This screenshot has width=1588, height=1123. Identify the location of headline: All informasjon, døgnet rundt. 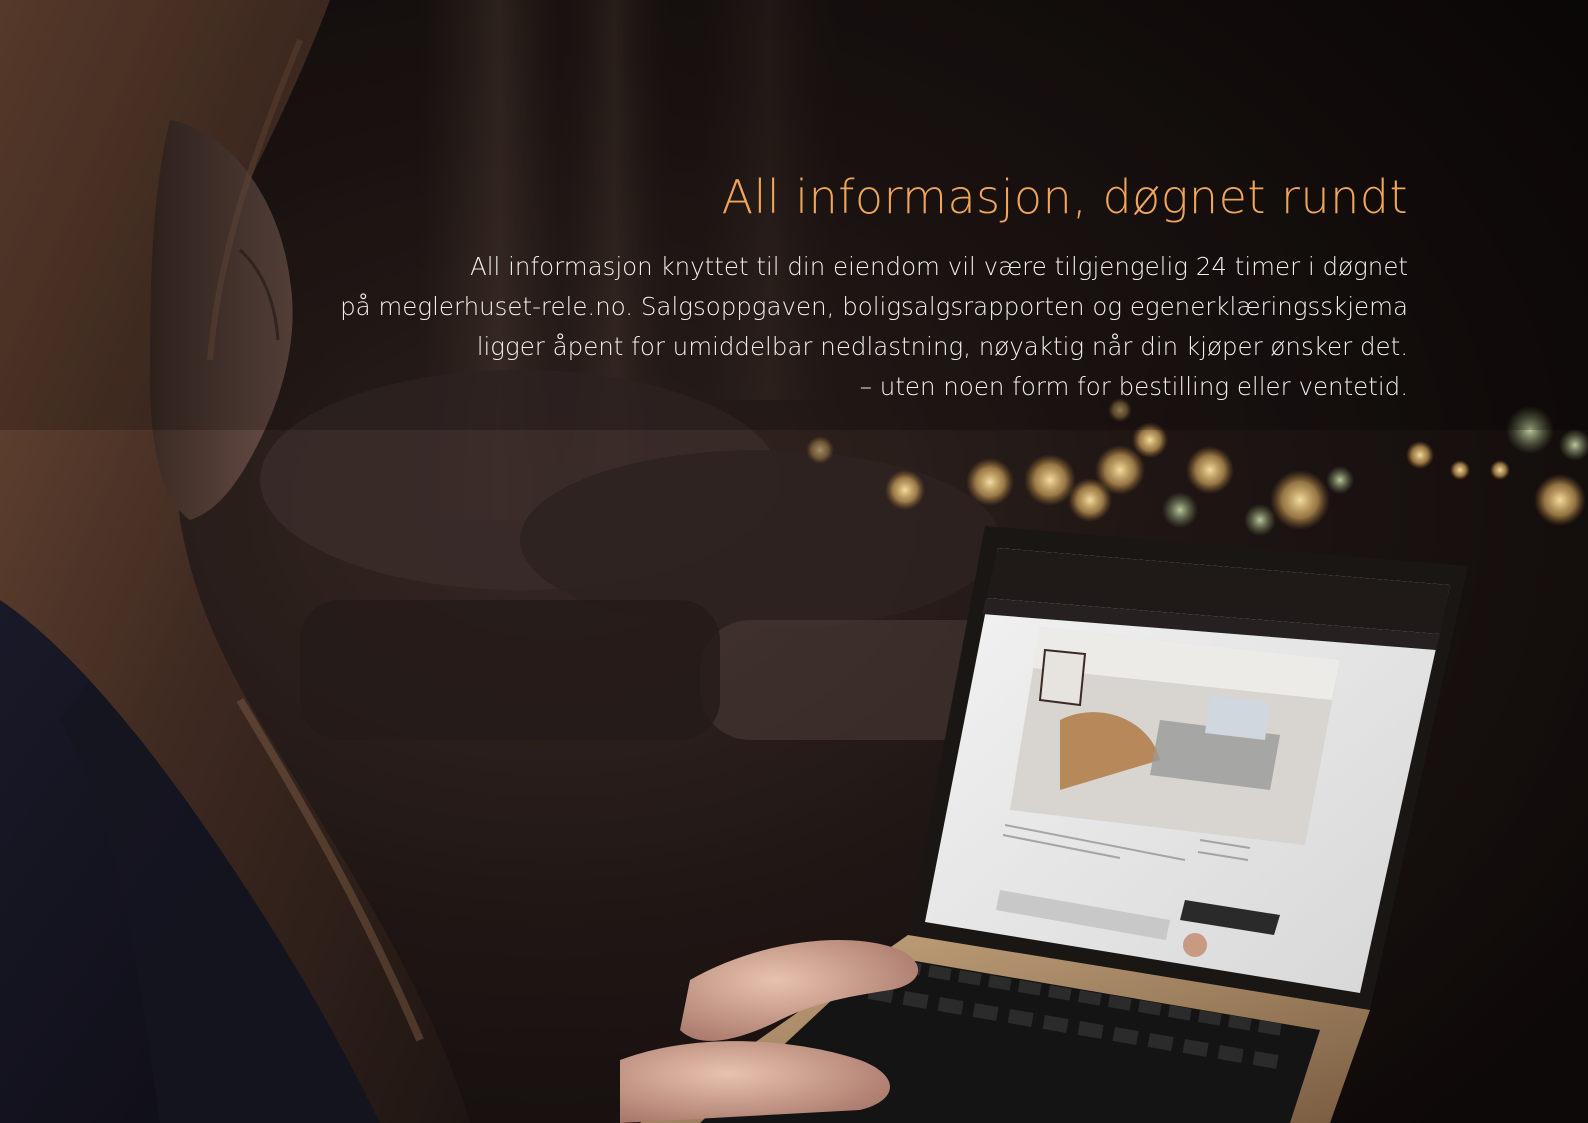
(1064, 197).